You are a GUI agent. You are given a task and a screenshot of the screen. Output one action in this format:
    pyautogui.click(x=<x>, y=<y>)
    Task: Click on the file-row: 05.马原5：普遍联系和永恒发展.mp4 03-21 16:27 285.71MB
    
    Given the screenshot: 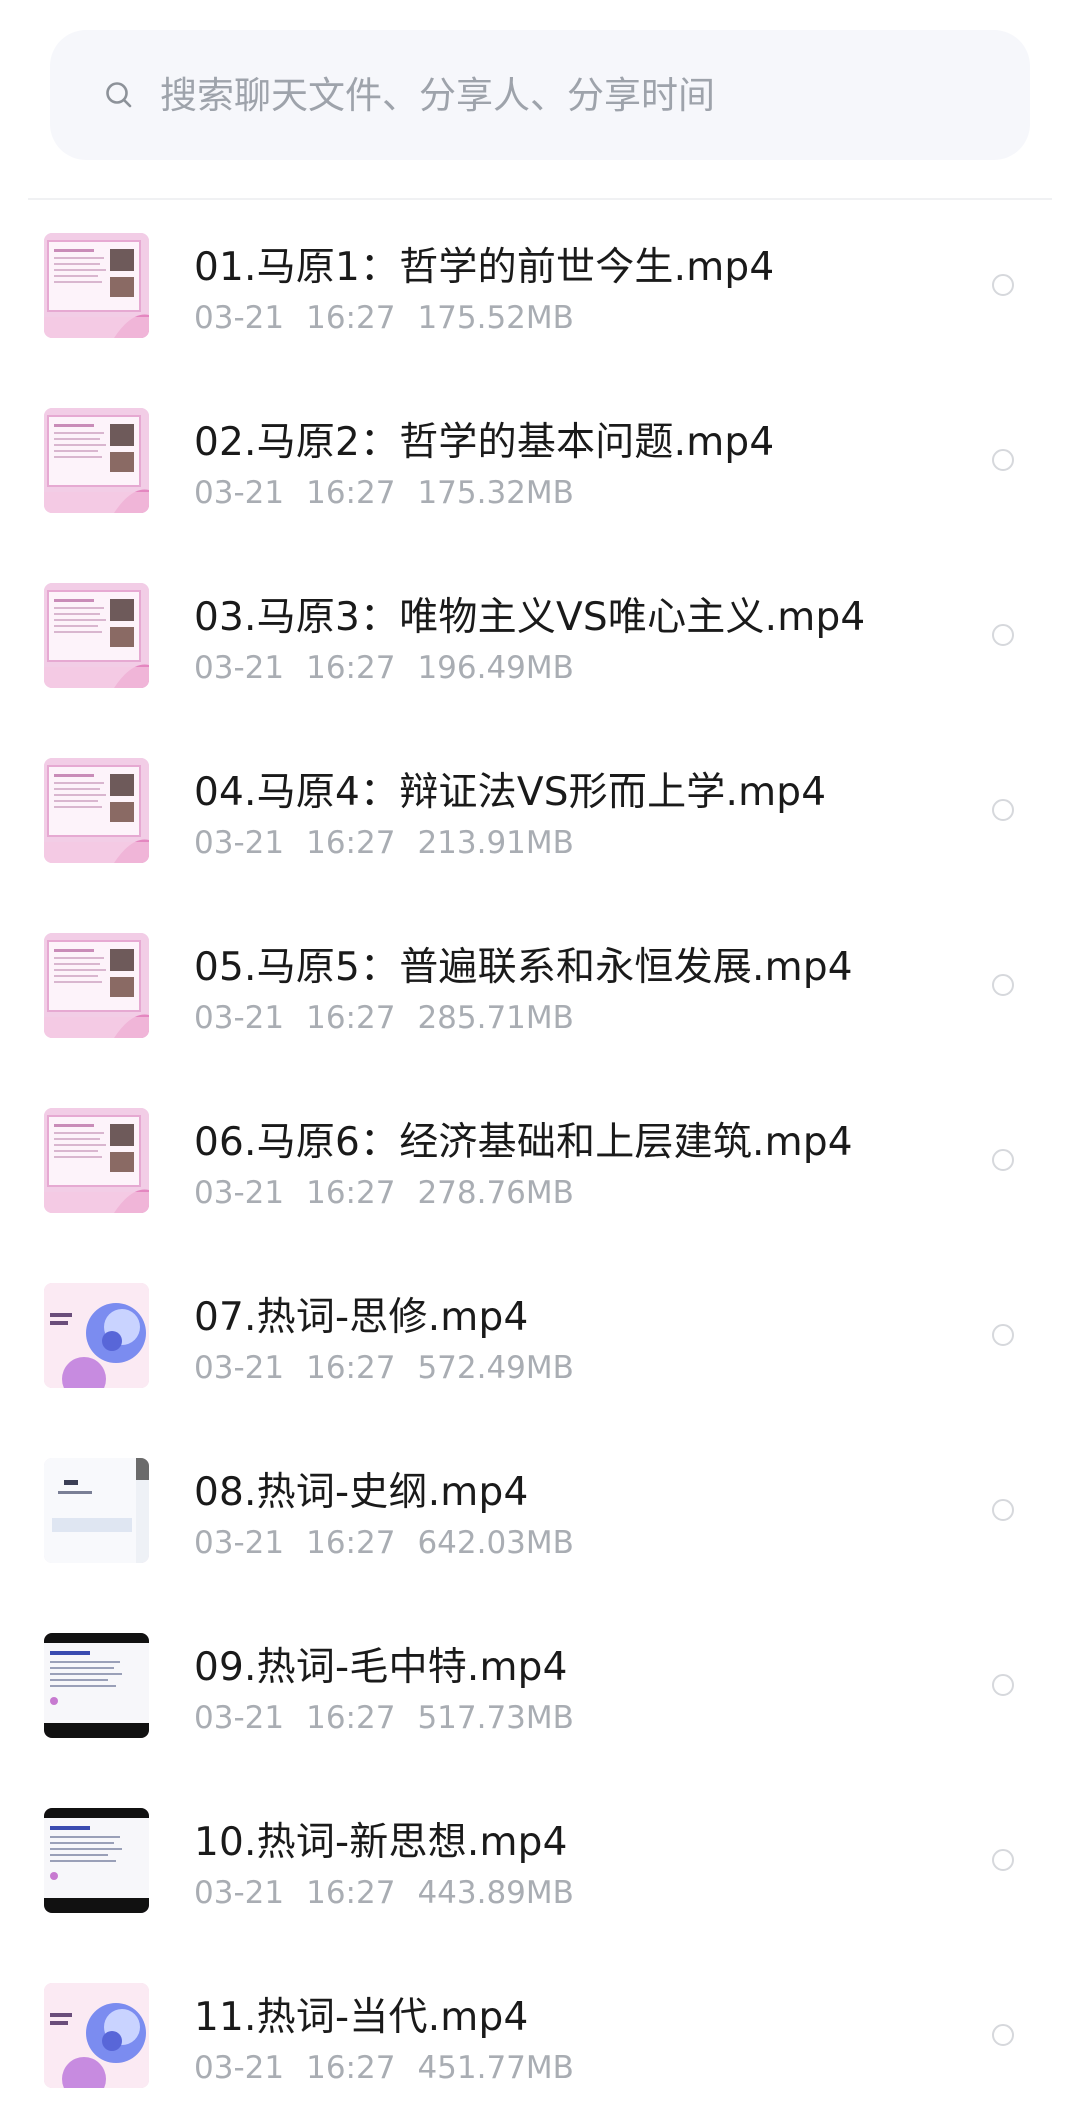 What is the action you would take?
    pyautogui.click(x=540, y=987)
    